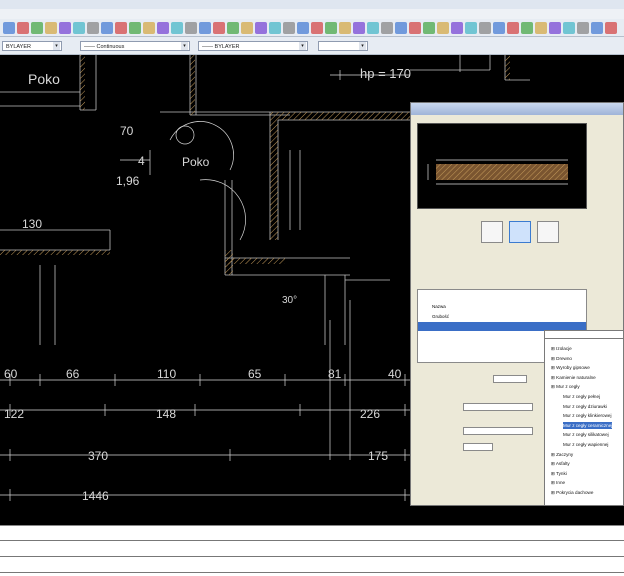  What do you see at coordinates (11, 374) in the screenshot?
I see `dim-60: 60` at bounding box center [11, 374].